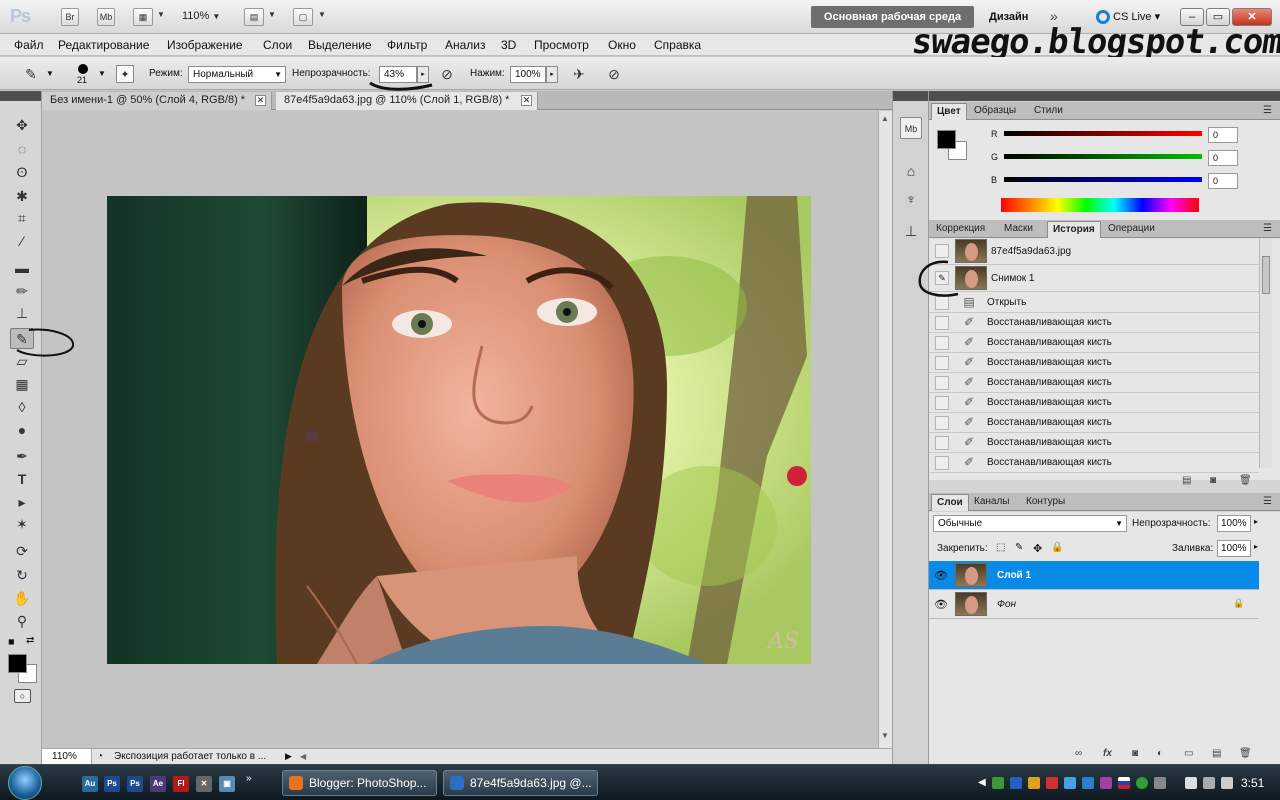 This screenshot has height=800, width=1280. Describe the element at coordinates (950, 502) in the screenshot. I see `tab-layers: Слои` at that location.